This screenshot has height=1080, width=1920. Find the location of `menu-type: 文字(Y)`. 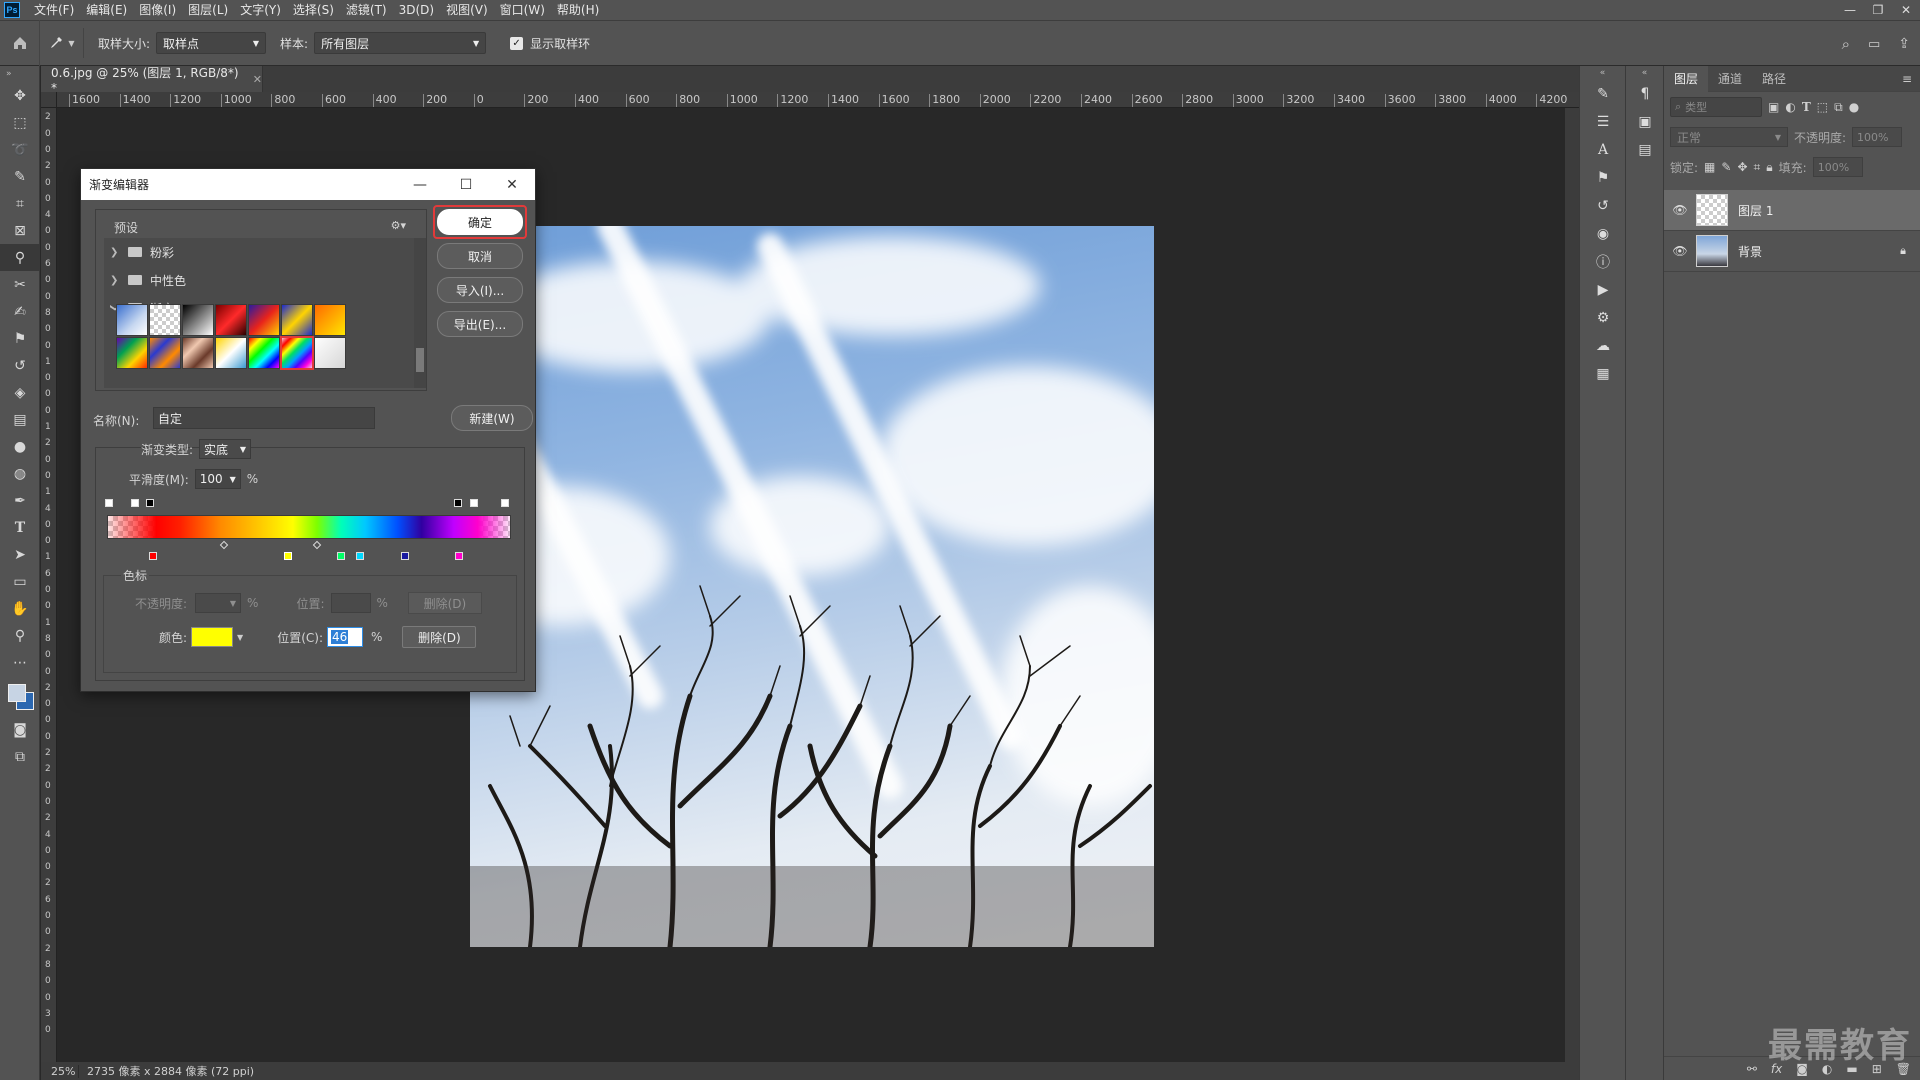

menu-type: 文字(Y) is located at coordinates (260, 10).